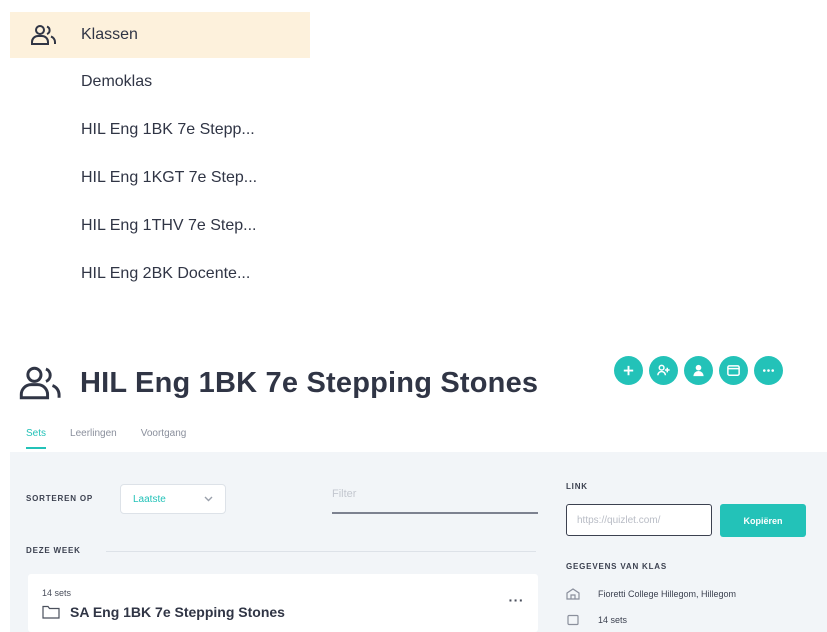 This screenshot has height=632, width=827. What do you see at coordinates (60, 498) in the screenshot?
I see `sort-label: SORTEREN OP` at bounding box center [60, 498].